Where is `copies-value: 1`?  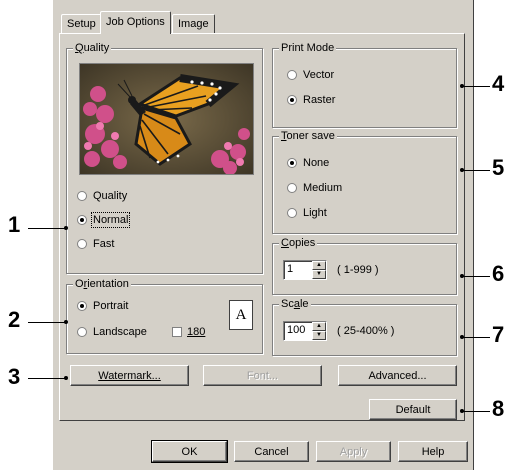 copies-value: 1 is located at coordinates (298, 270).